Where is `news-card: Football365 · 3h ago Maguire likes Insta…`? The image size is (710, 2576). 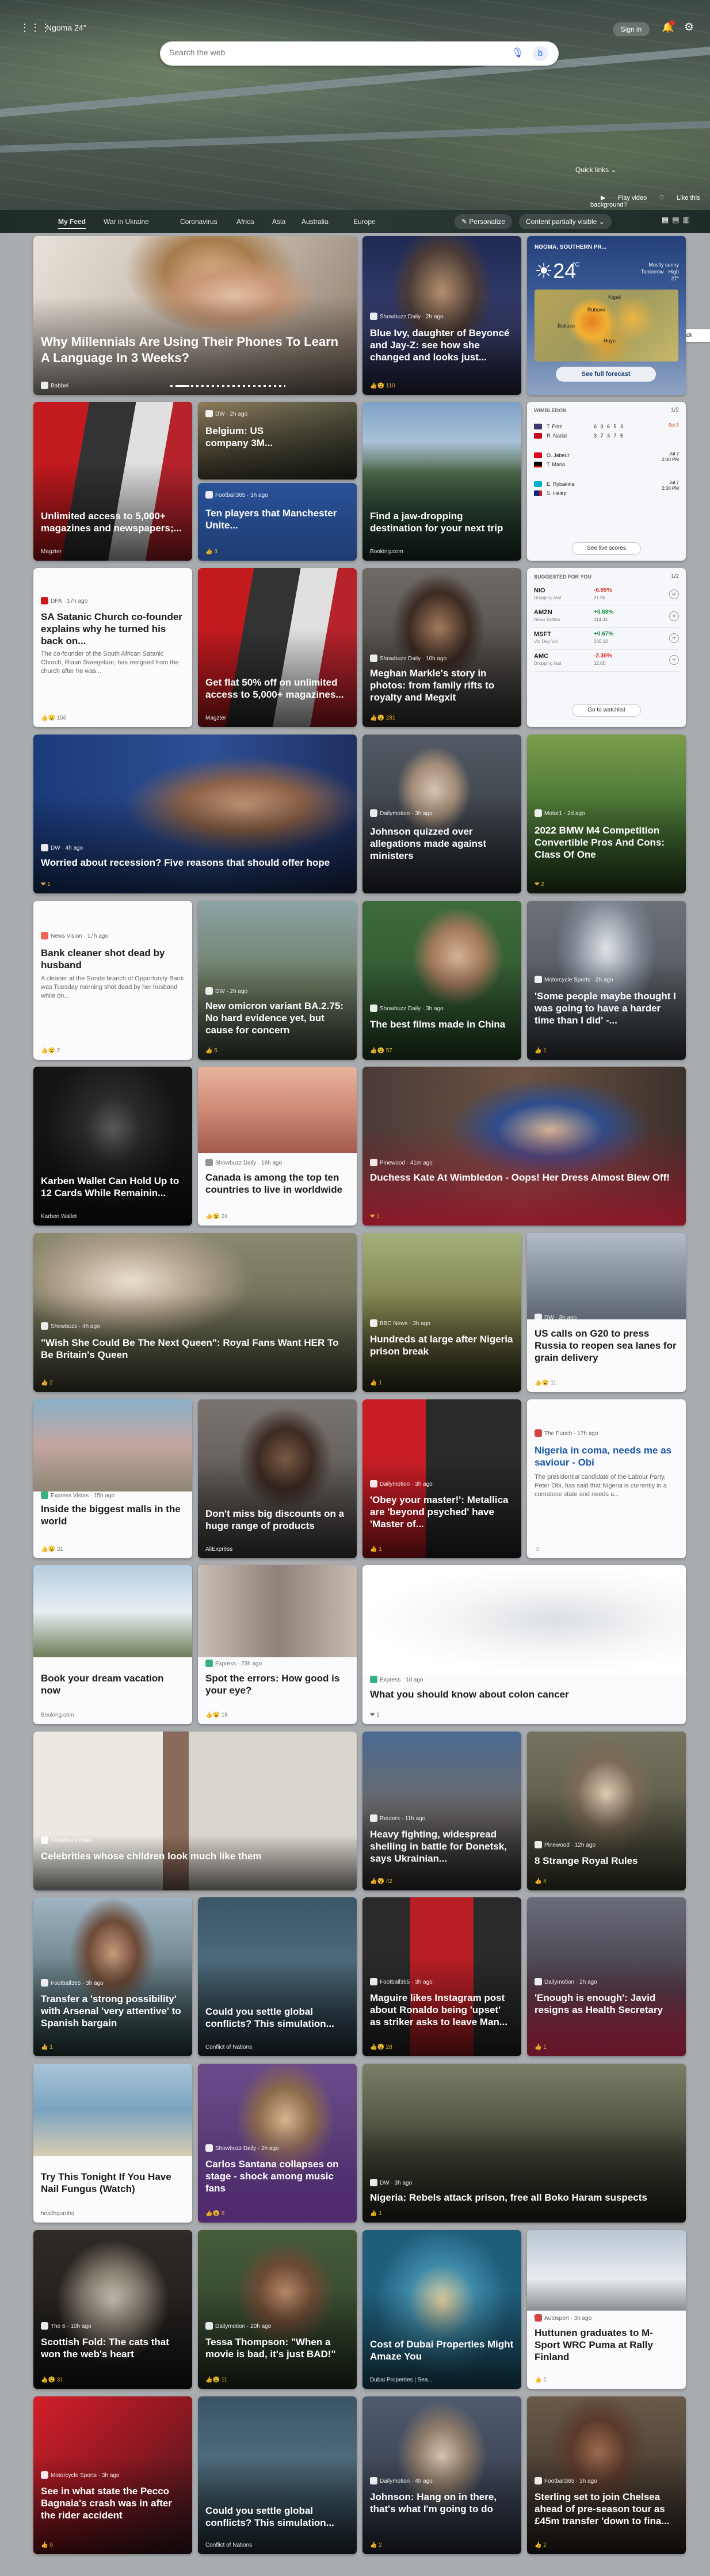
news-card: Football365 · 3h ago Maguire likes Insta… is located at coordinates (441, 1976).